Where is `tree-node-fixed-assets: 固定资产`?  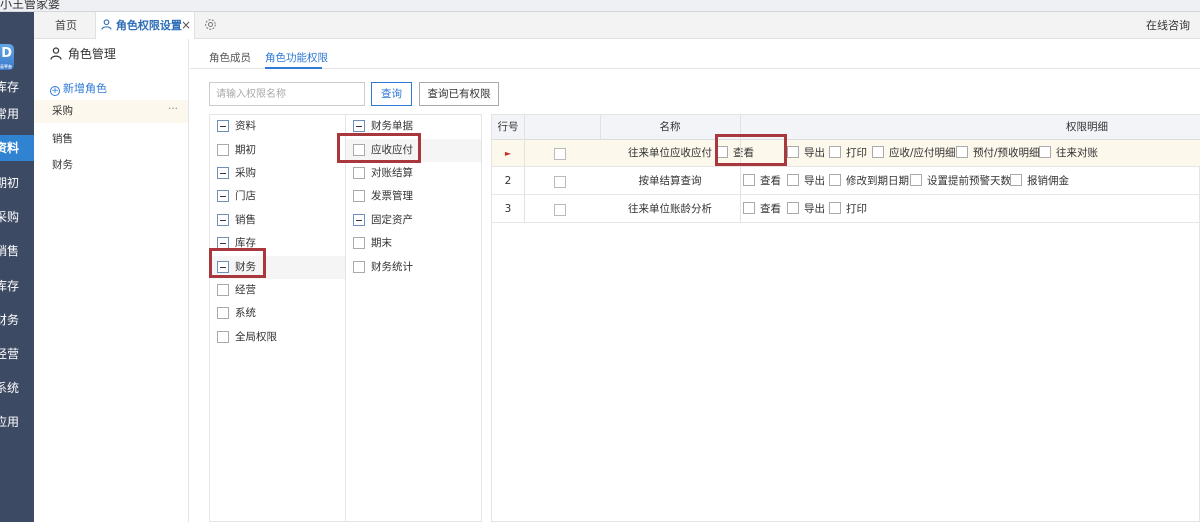
tree-node-fixed-assets: 固定资产 is located at coordinates (413, 220).